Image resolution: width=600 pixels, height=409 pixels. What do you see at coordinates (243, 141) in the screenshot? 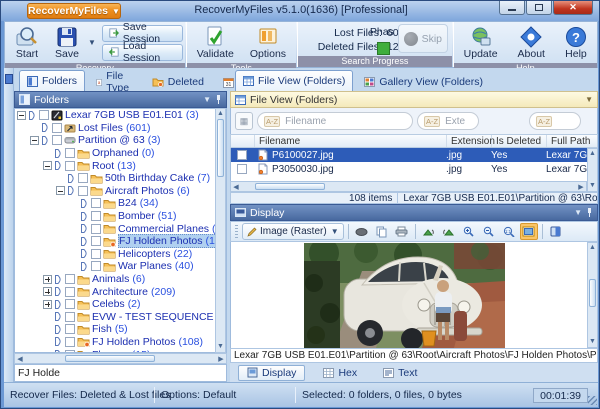
I see `checkbox-column-header` at bounding box center [243, 141].